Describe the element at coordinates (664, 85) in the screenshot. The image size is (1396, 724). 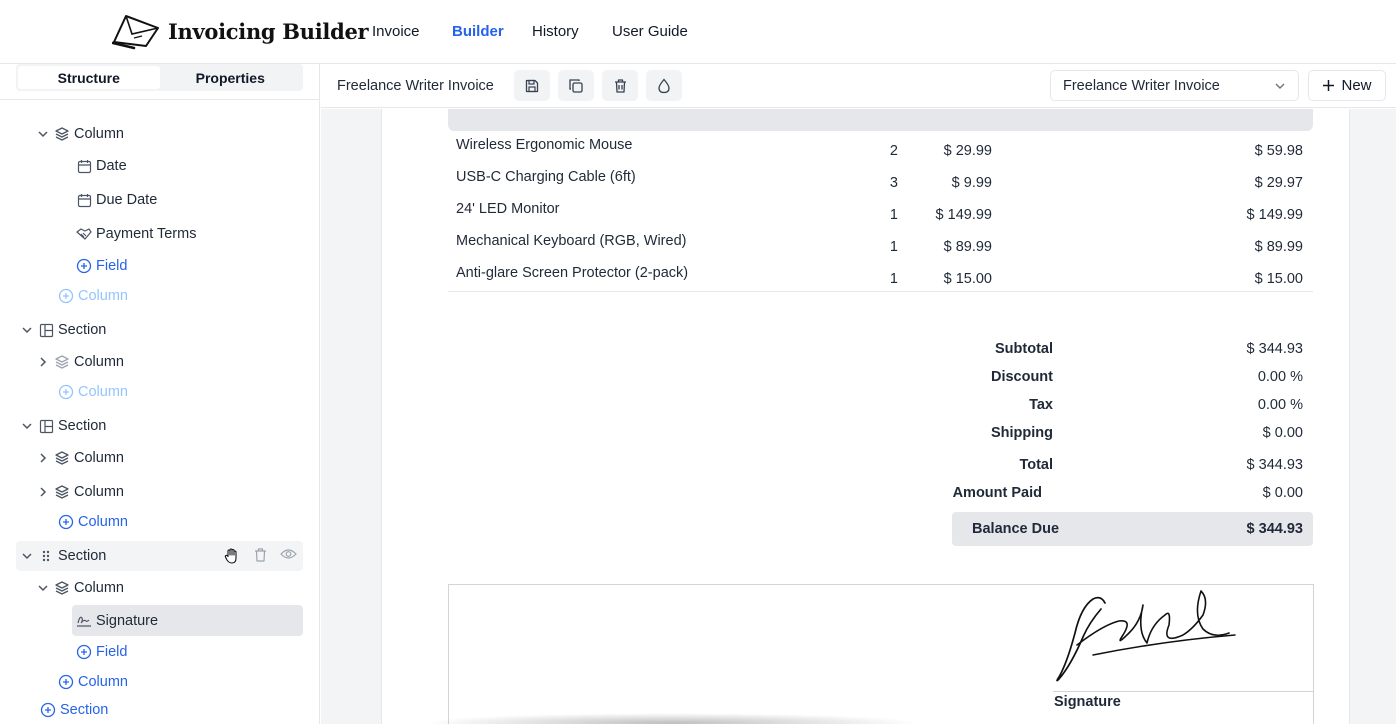
I see `theme-button` at that location.